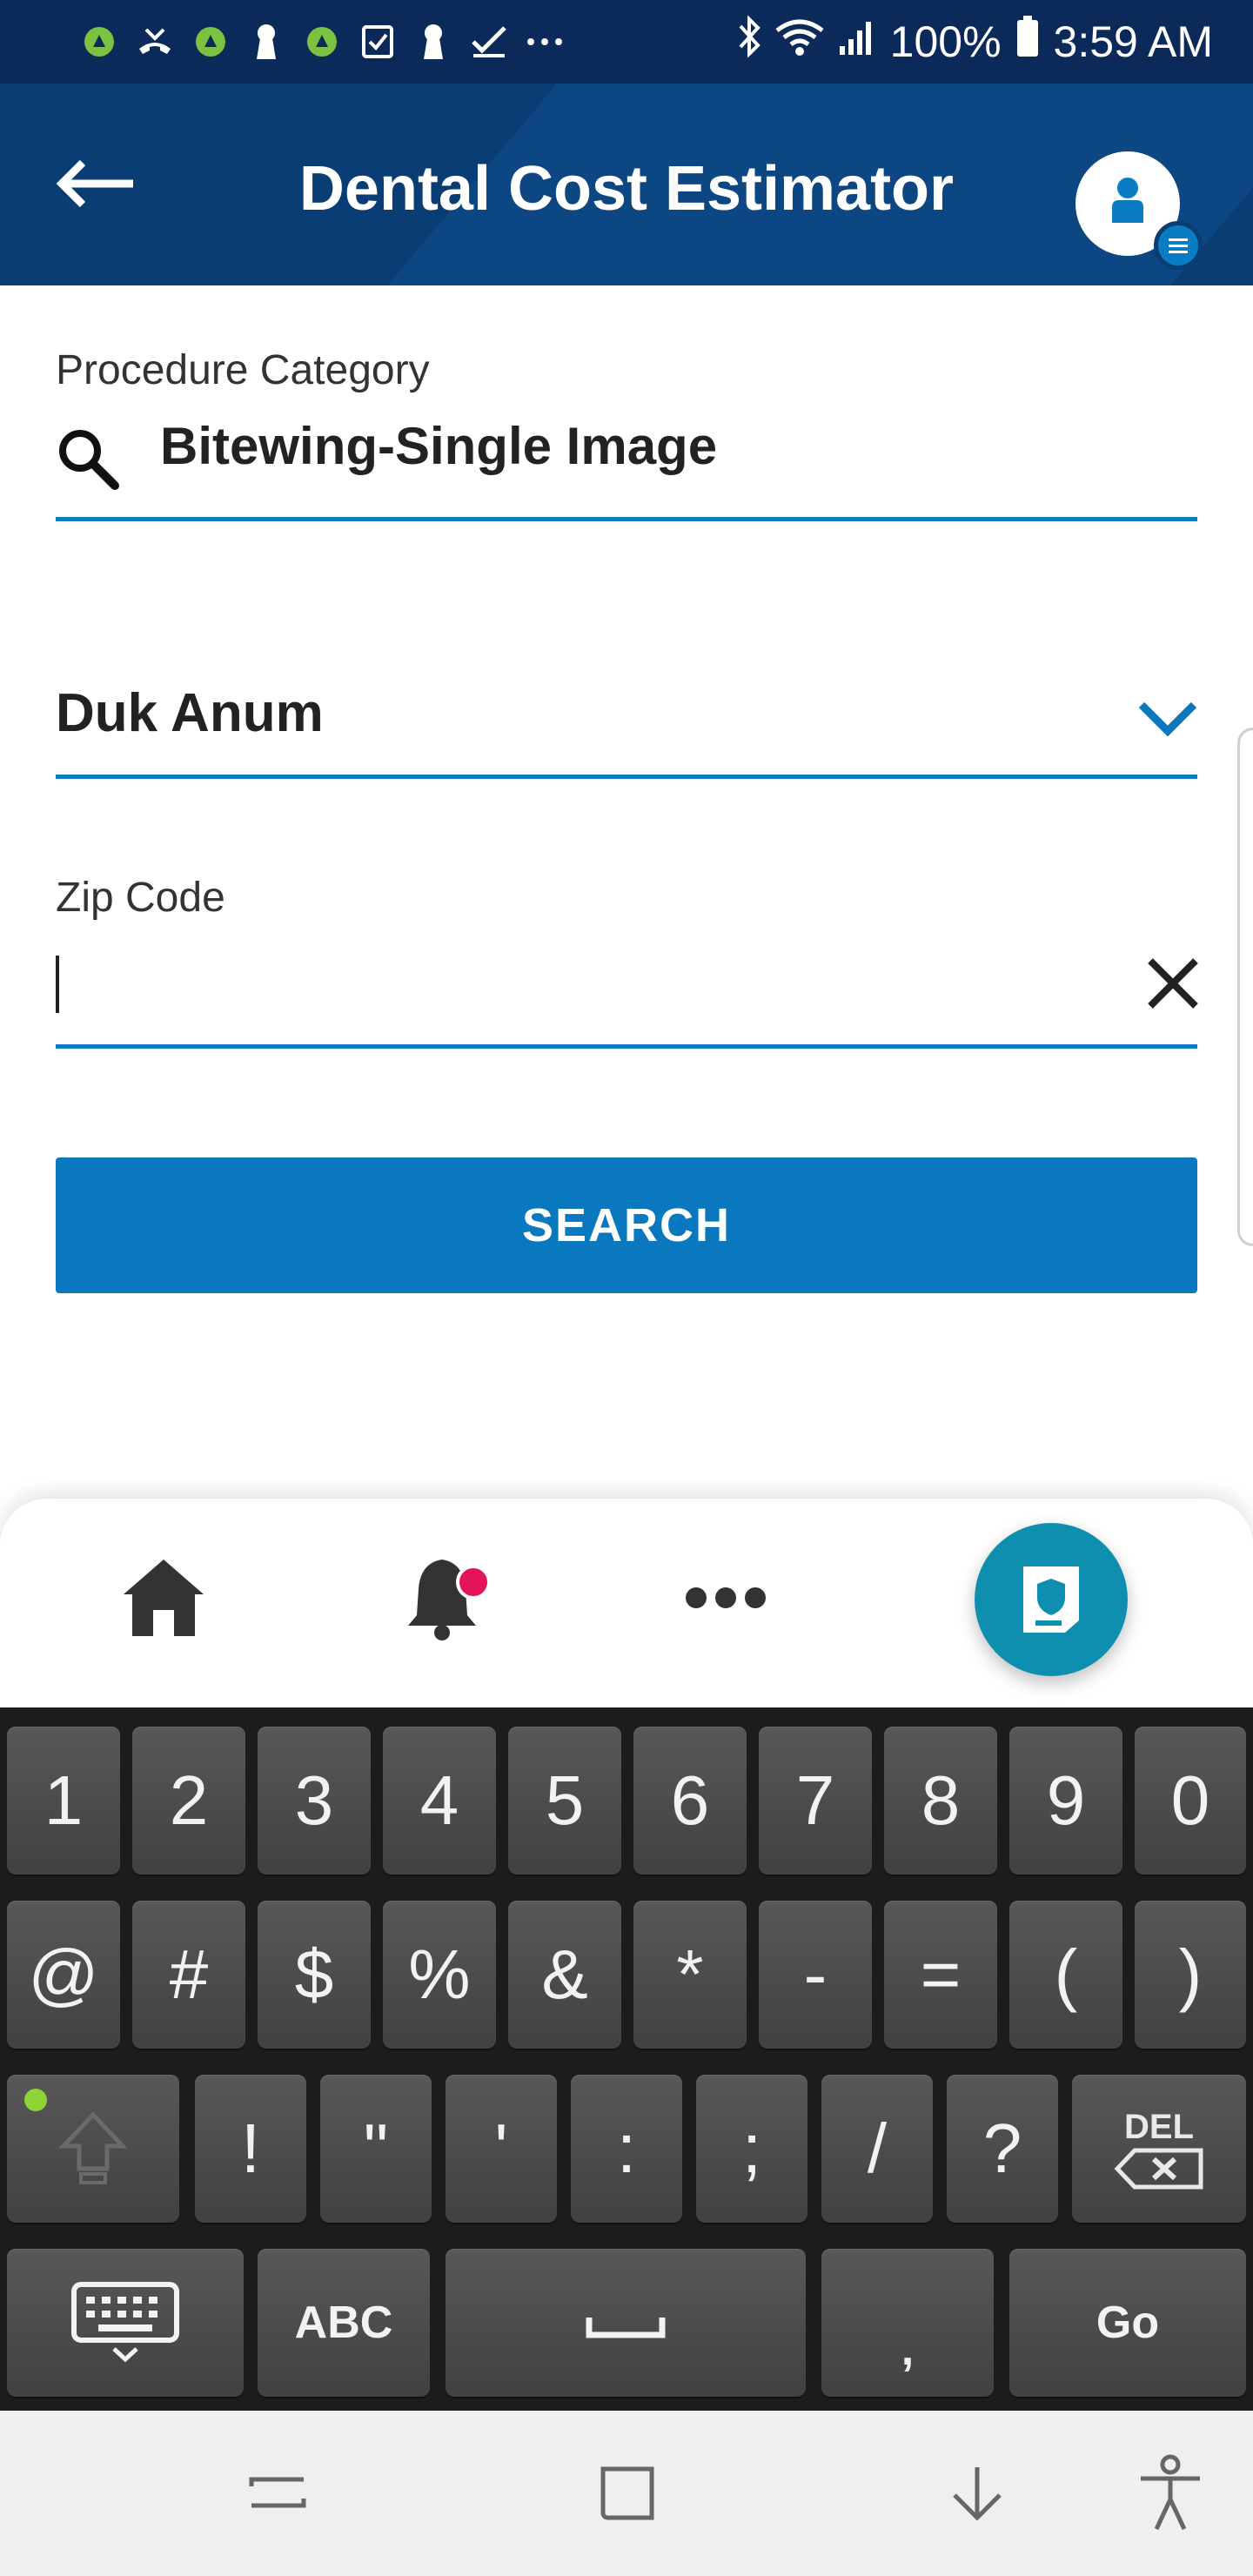  Describe the element at coordinates (1159, 2126) in the screenshot. I see `del-label: DEL` at that location.